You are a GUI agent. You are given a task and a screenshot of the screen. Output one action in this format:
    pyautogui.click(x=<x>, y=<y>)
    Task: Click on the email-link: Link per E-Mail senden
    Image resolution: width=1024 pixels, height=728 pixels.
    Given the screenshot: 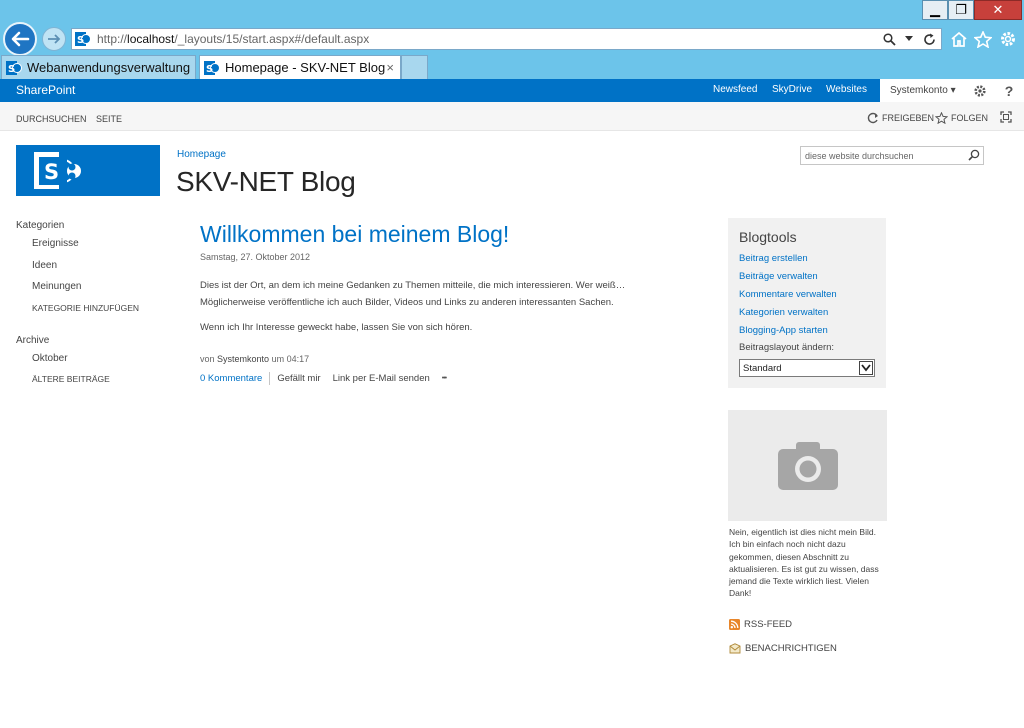 What is the action you would take?
    pyautogui.click(x=381, y=378)
    